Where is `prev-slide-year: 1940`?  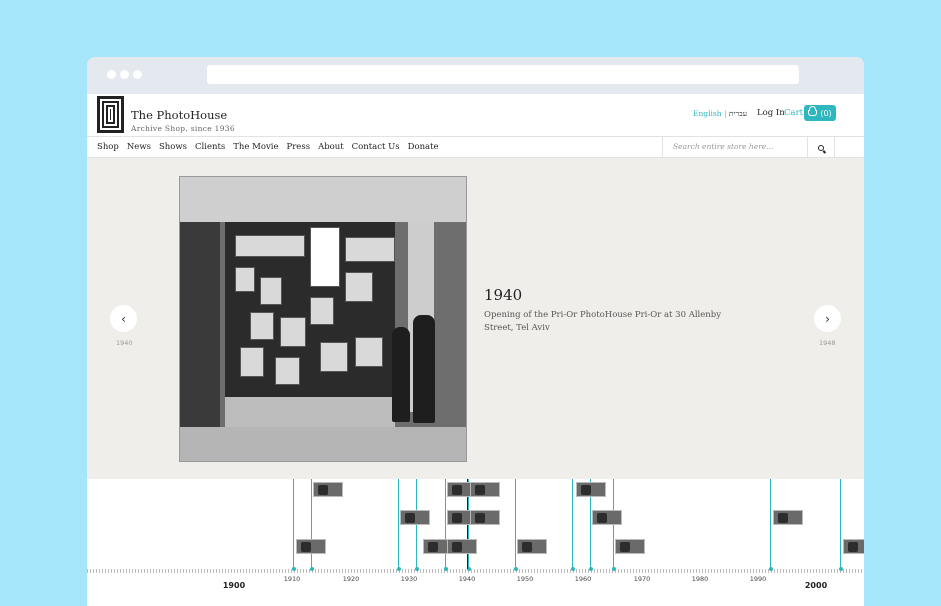 prev-slide-year: 1940 is located at coordinates (124, 343).